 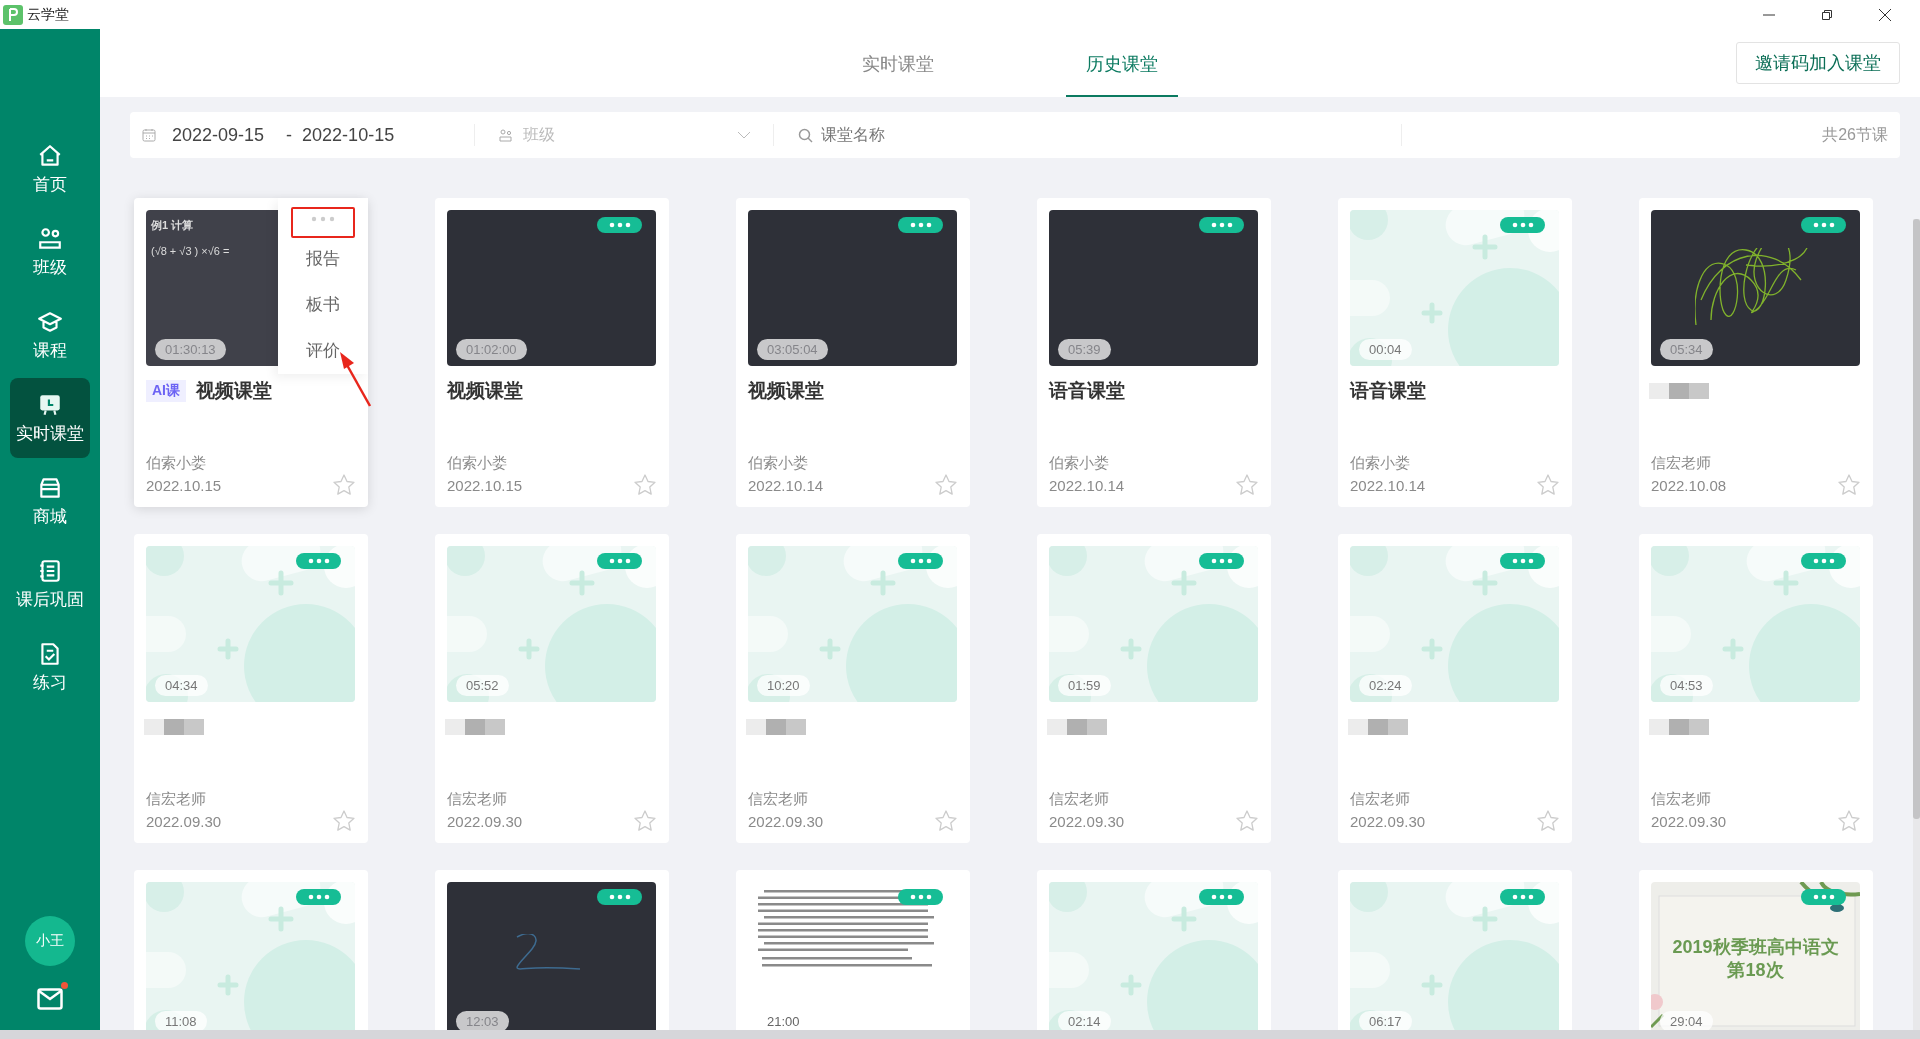 I want to click on search-icon, so click(x=806, y=135).